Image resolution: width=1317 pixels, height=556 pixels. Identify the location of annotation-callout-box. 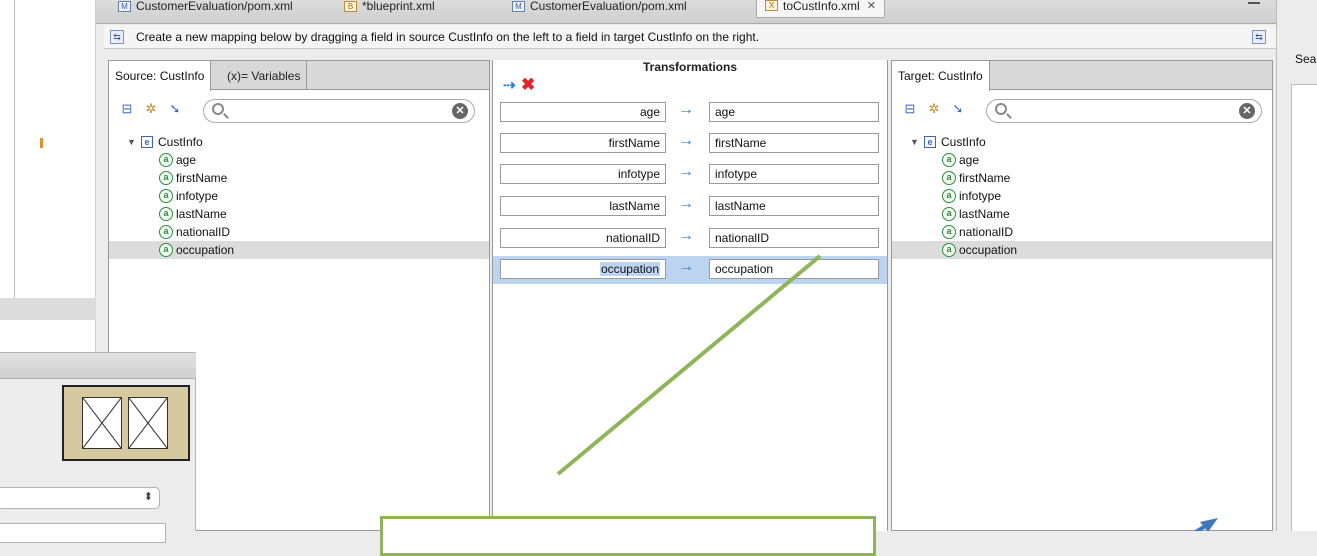
(628, 536).